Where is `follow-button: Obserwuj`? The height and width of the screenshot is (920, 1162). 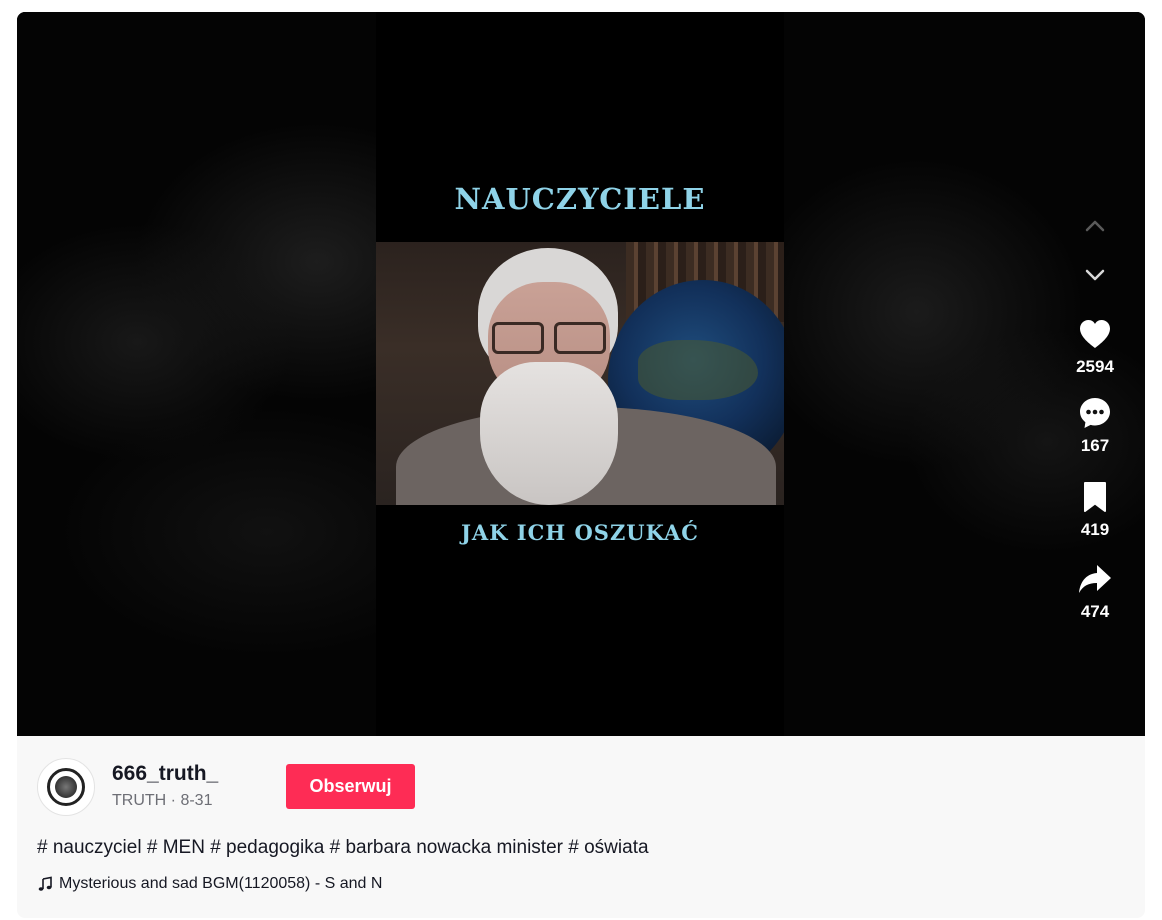 follow-button: Obserwuj is located at coordinates (350, 786).